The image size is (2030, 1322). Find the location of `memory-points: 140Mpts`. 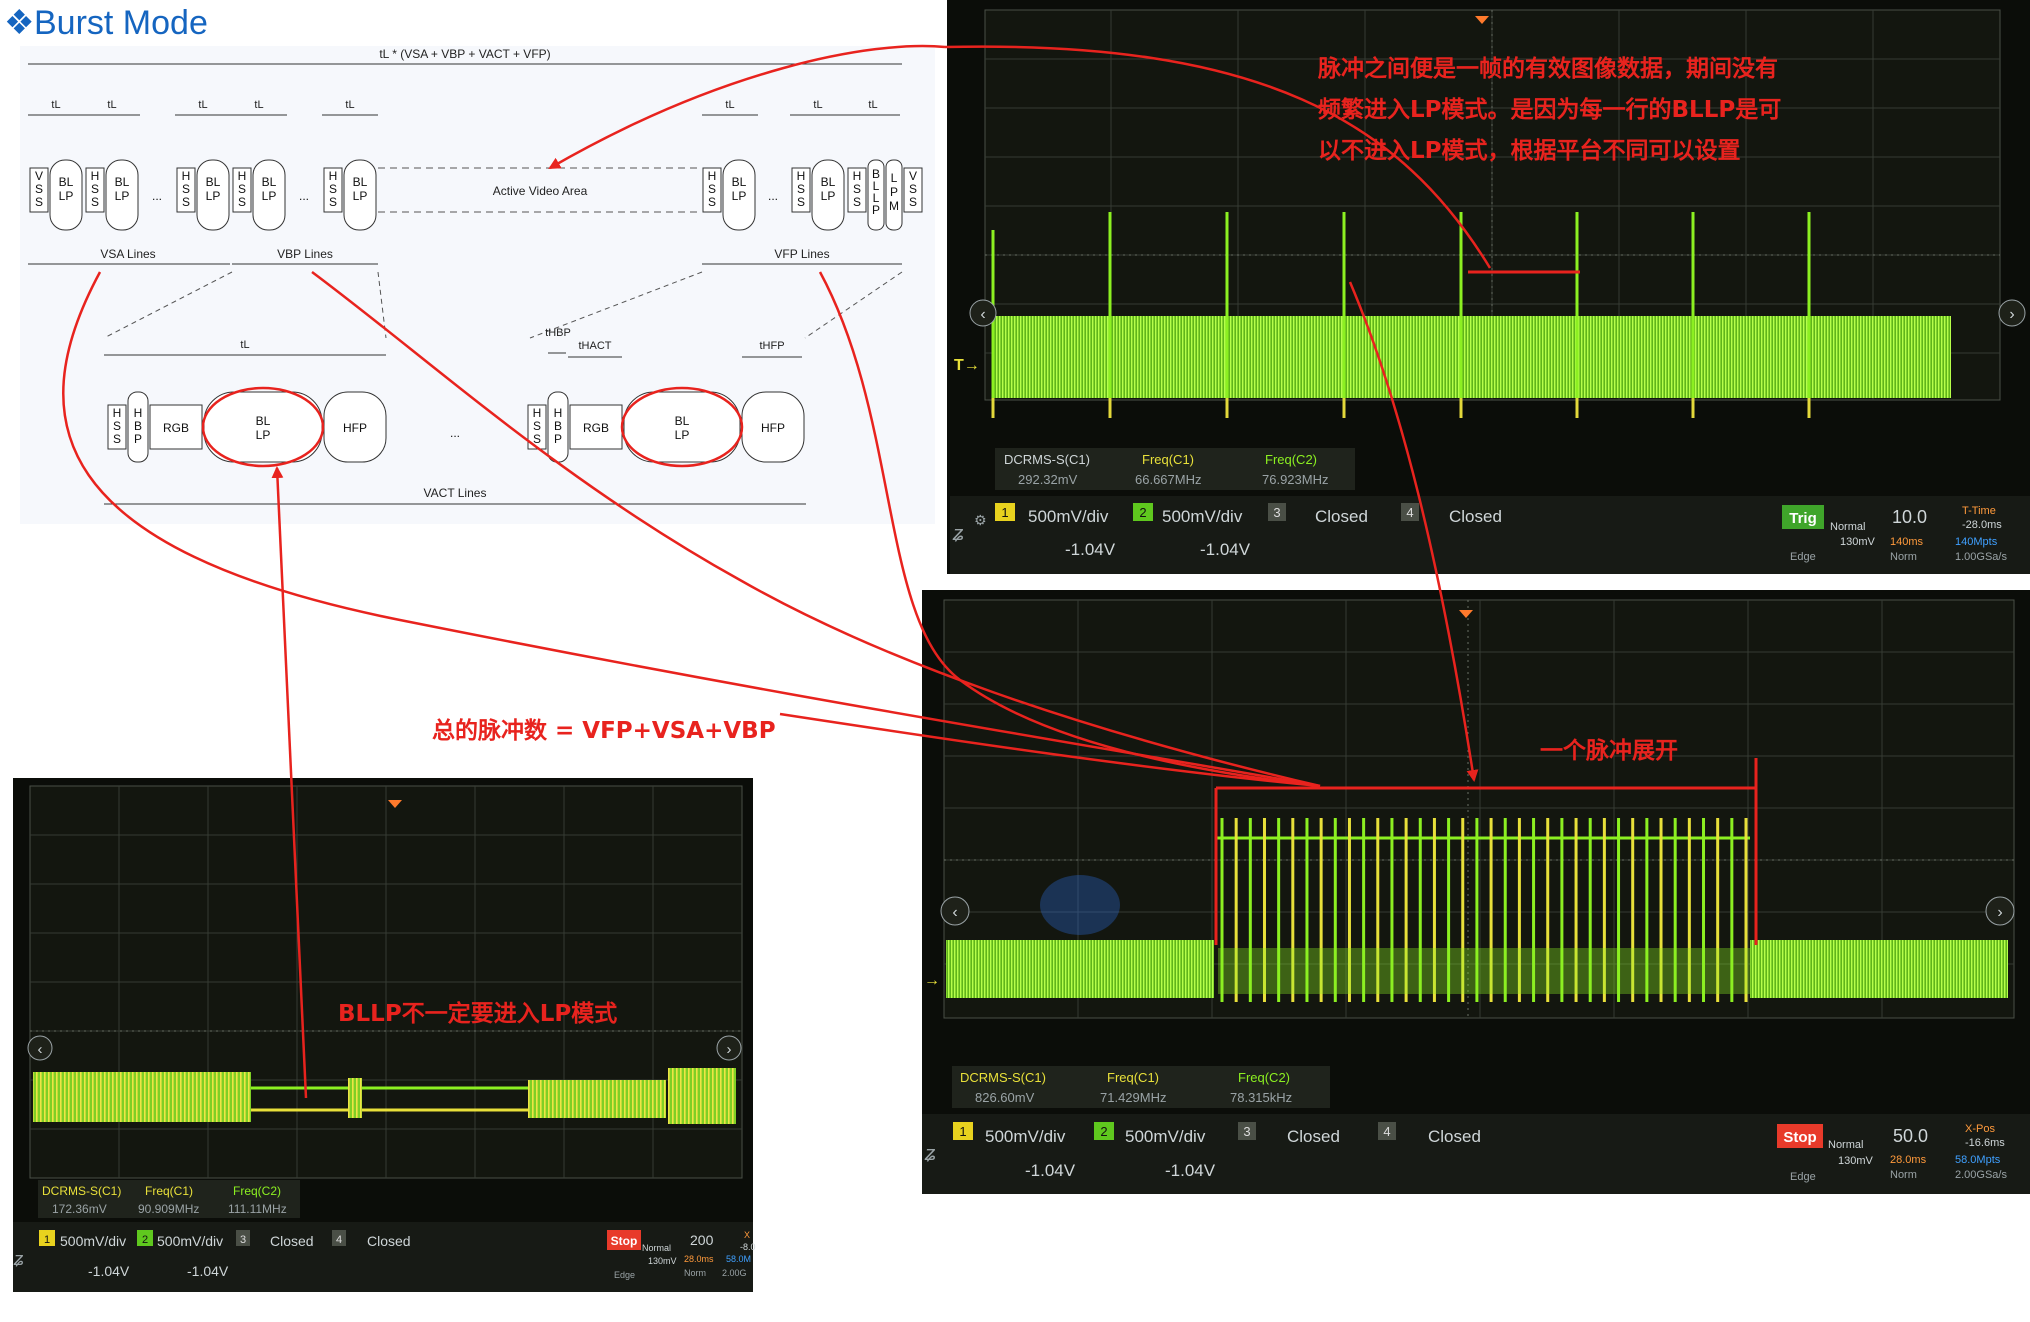

memory-points: 140Mpts is located at coordinates (1976, 542).